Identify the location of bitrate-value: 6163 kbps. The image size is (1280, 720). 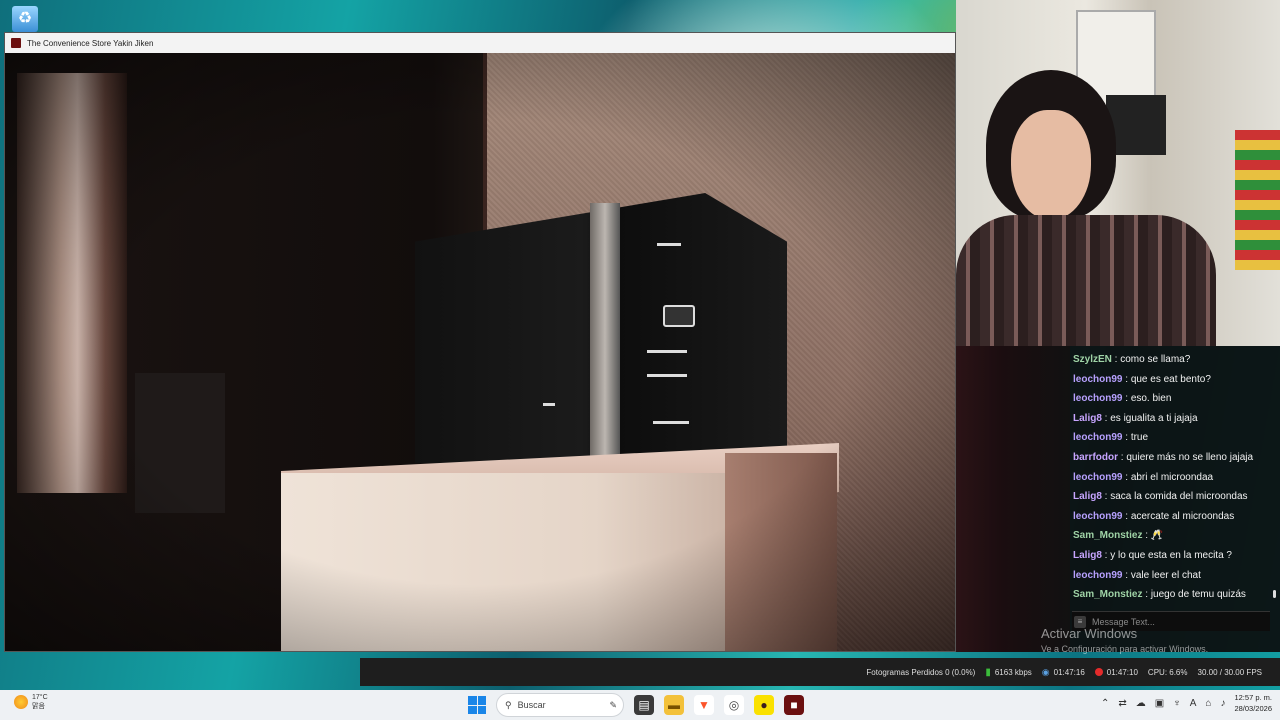
(1013, 672).